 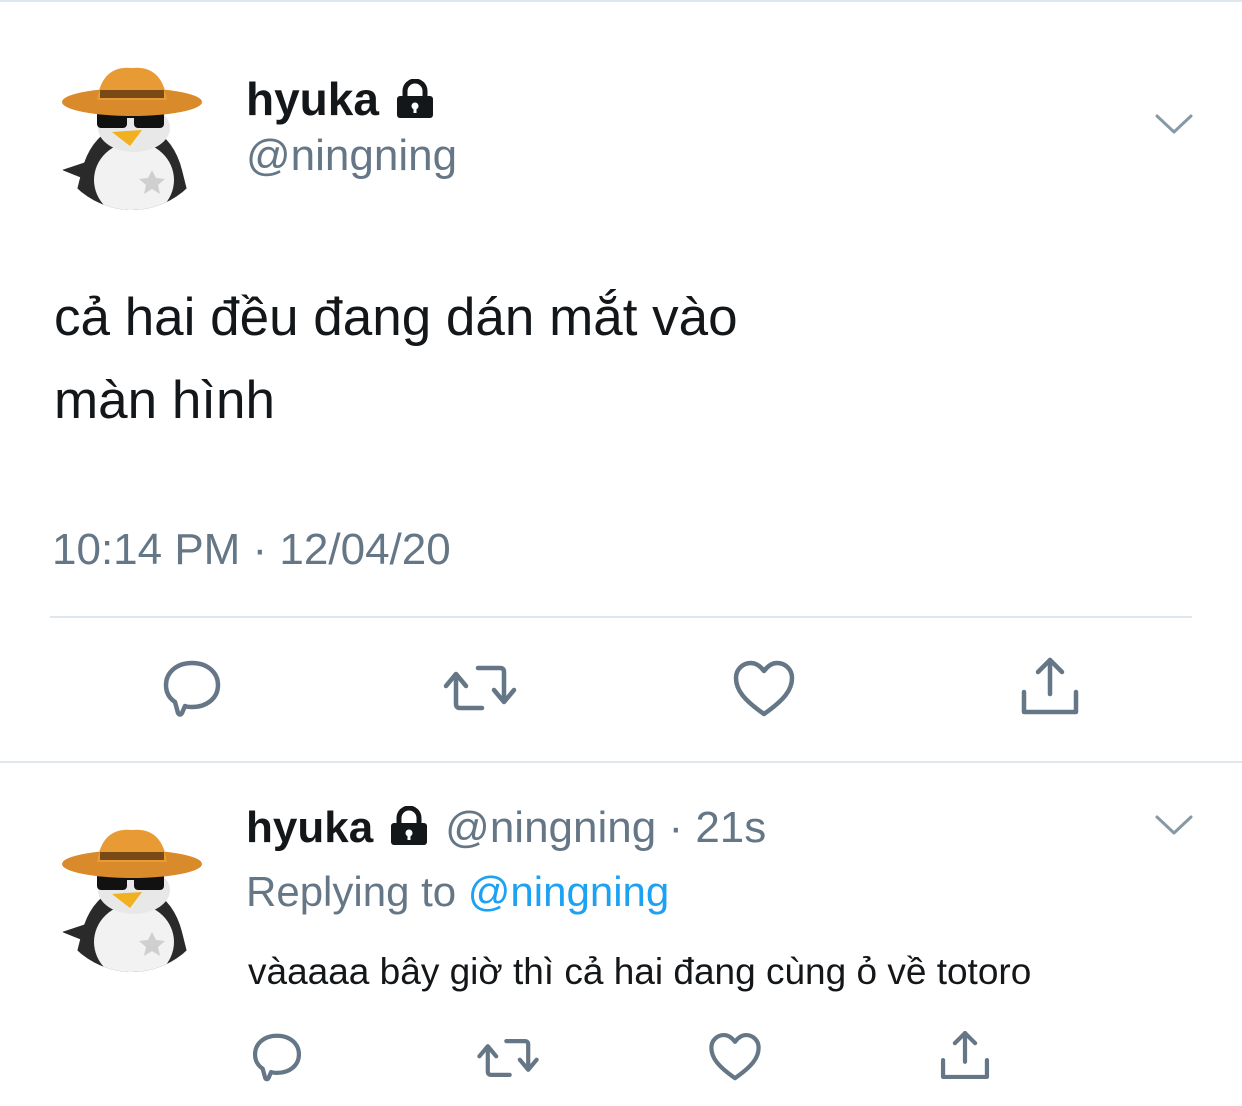 I want to click on retweet-icon, so click(x=480, y=688).